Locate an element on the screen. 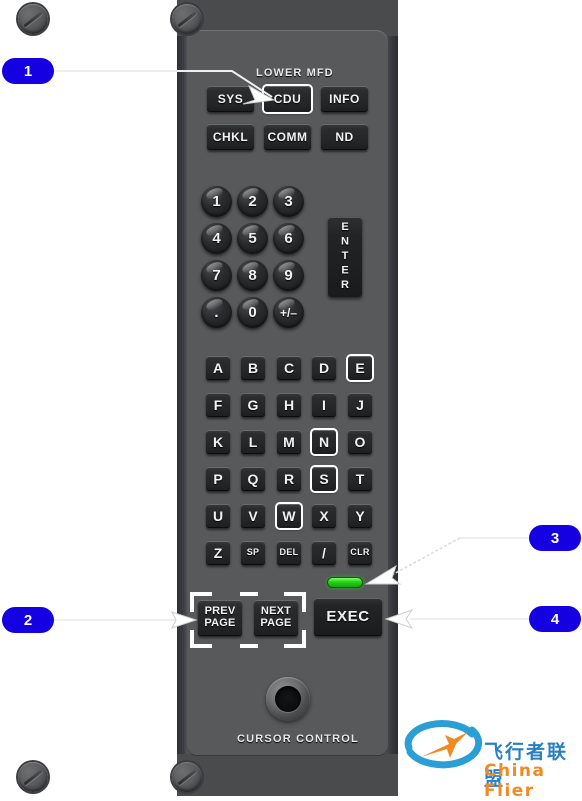 The width and height of the screenshot is (582, 801). mfd-button-sys: SYS is located at coordinates (230, 99).